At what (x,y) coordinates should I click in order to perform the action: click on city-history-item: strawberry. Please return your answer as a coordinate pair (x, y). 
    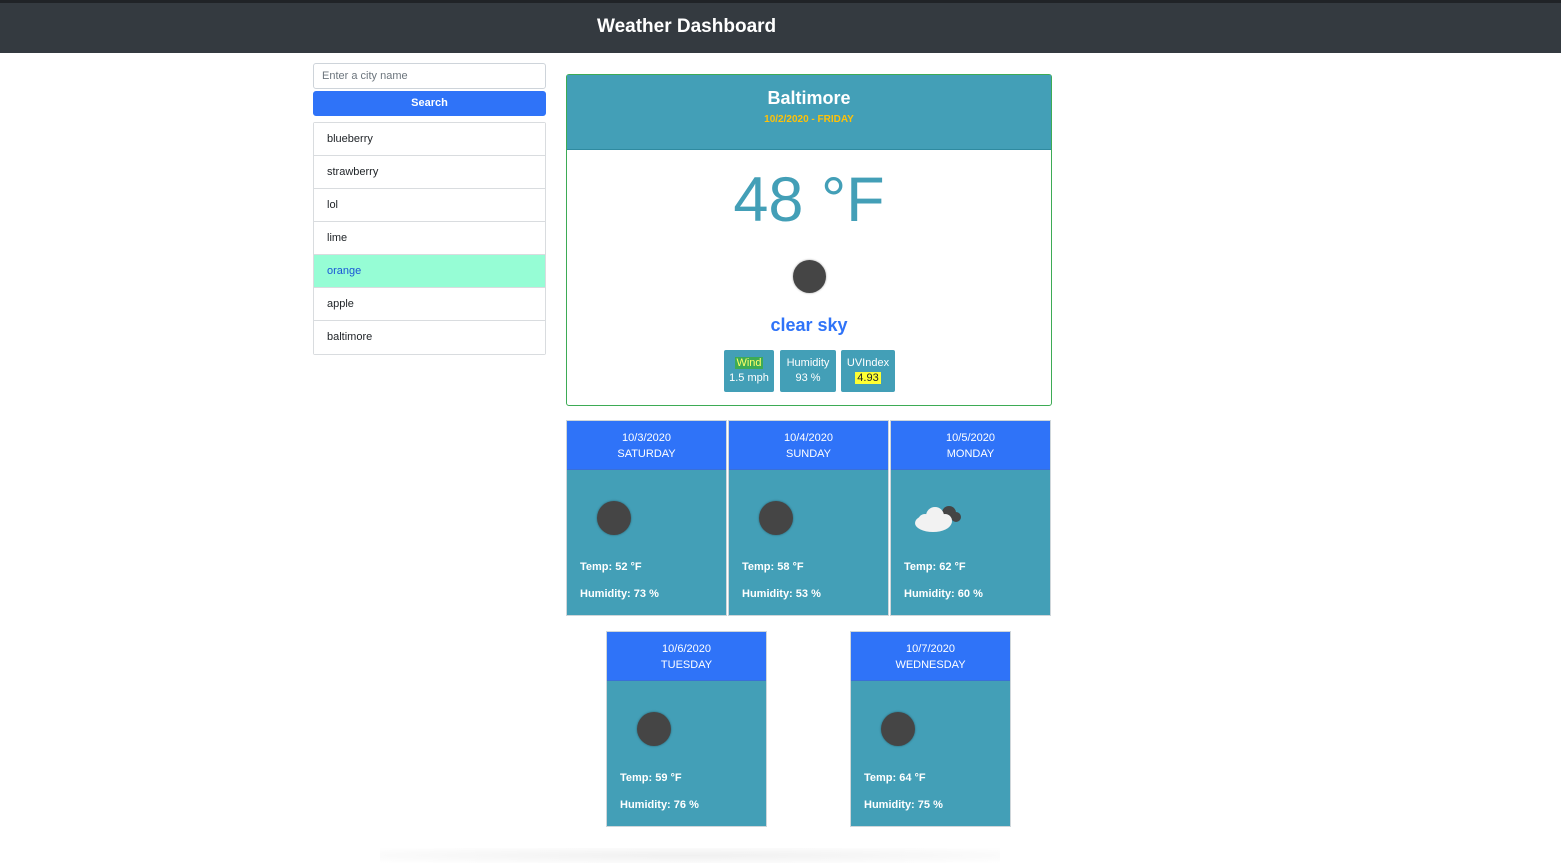
    Looking at the image, I should click on (429, 172).